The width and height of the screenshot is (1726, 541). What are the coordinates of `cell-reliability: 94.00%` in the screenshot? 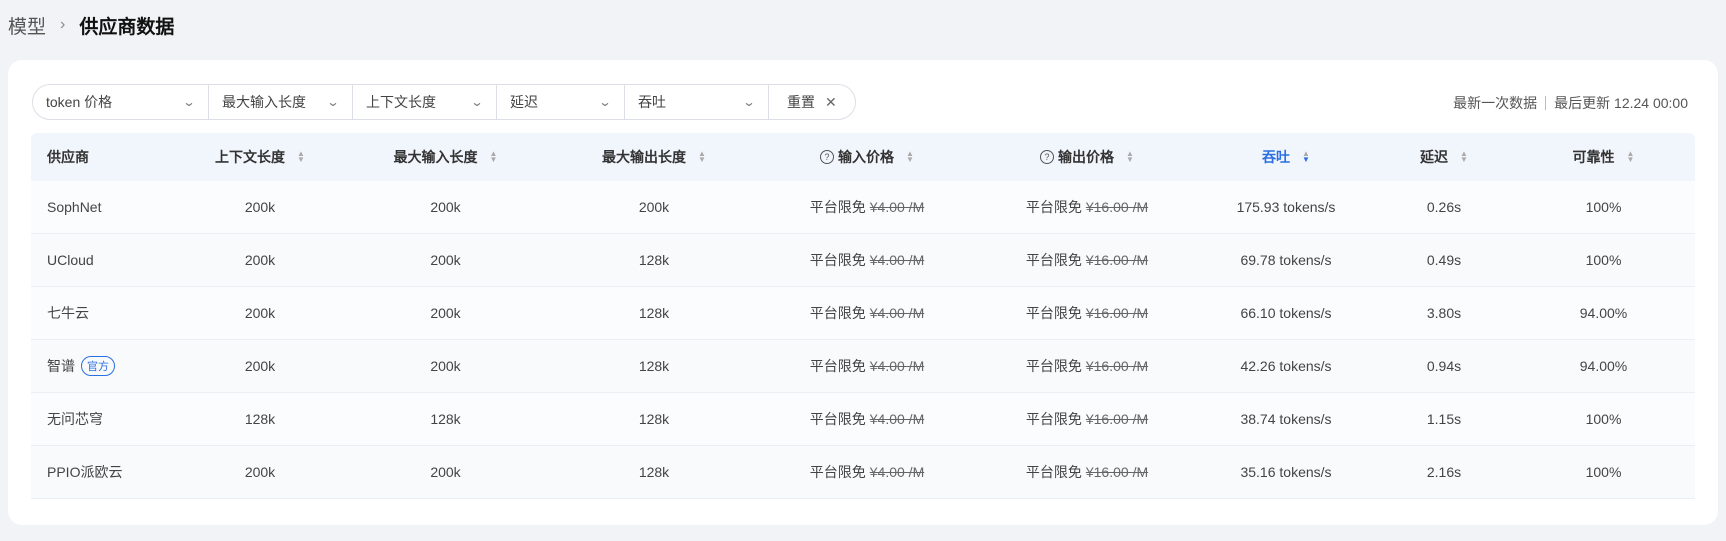 It's located at (1603, 313).